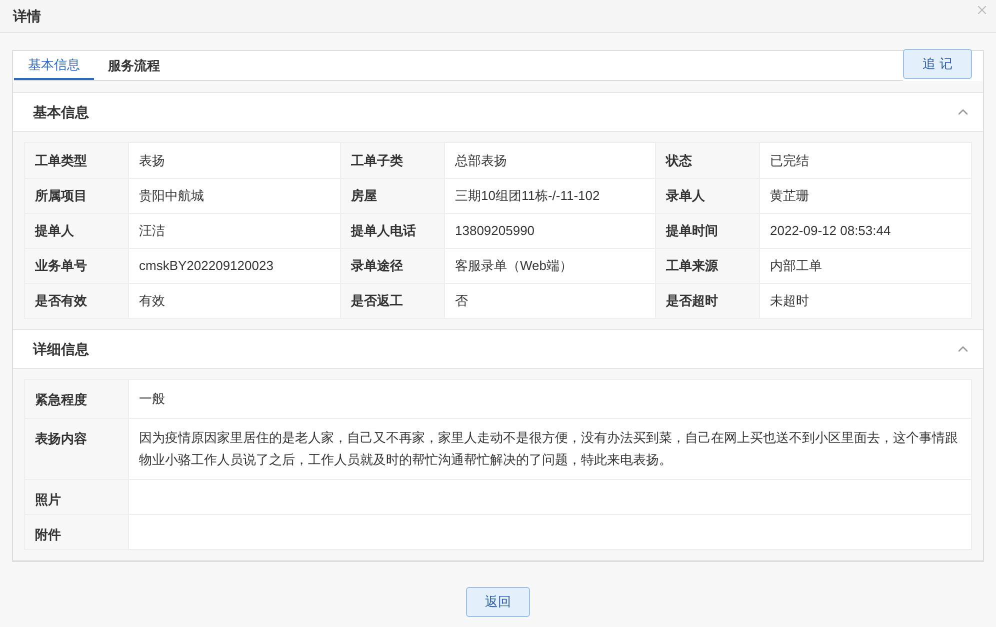 The image size is (996, 627). I want to click on field-label: 照片, so click(77, 497).